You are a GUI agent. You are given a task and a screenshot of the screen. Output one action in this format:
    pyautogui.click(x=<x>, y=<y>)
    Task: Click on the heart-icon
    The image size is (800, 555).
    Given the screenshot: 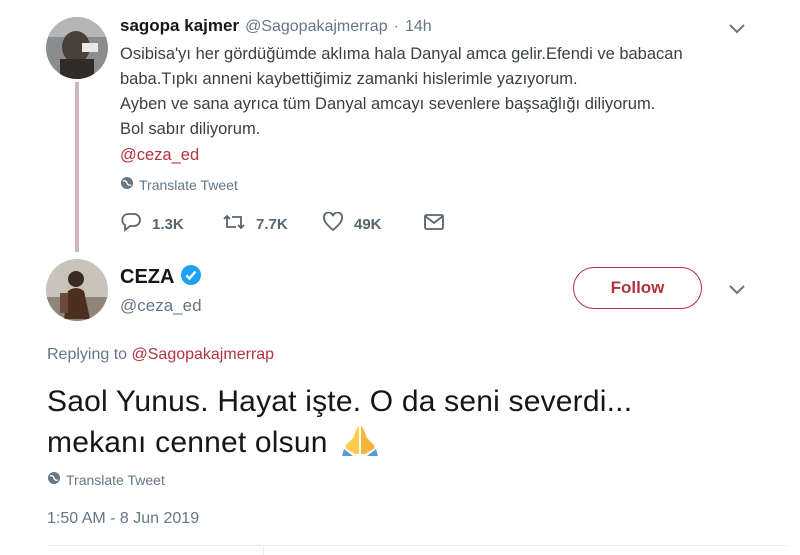 What is the action you would take?
    pyautogui.click(x=333, y=223)
    